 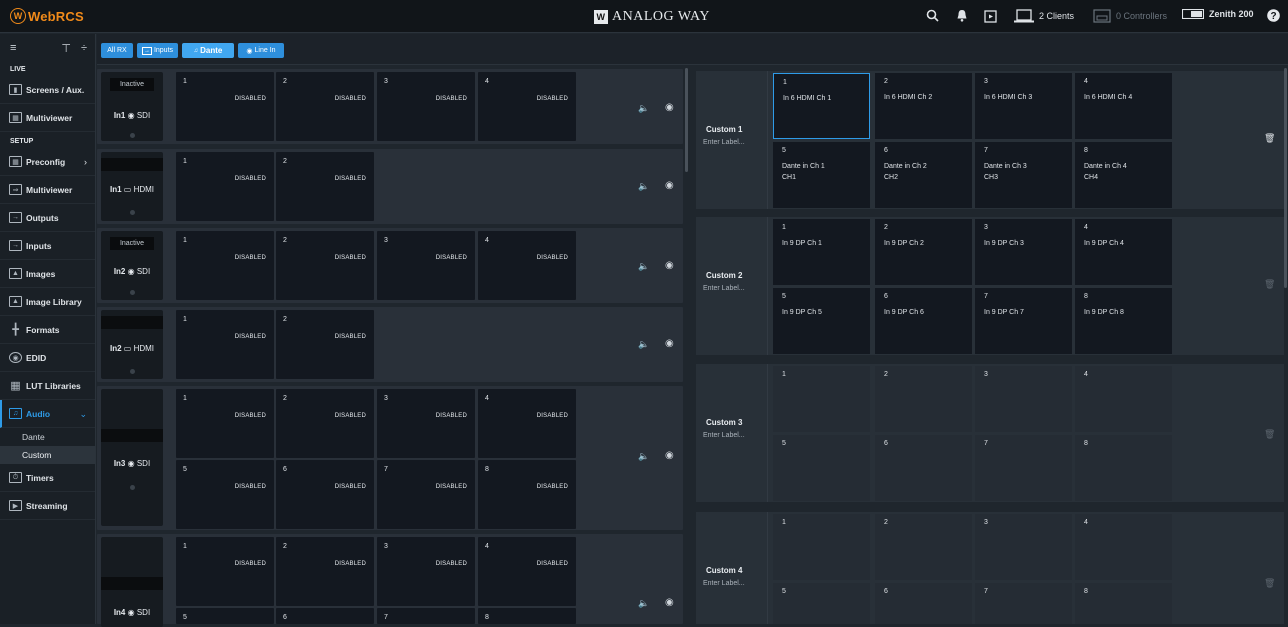 What do you see at coordinates (47, 386) in the screenshot?
I see `sidebar-item-lut-libraries: ▦ LUT Libraries` at bounding box center [47, 386].